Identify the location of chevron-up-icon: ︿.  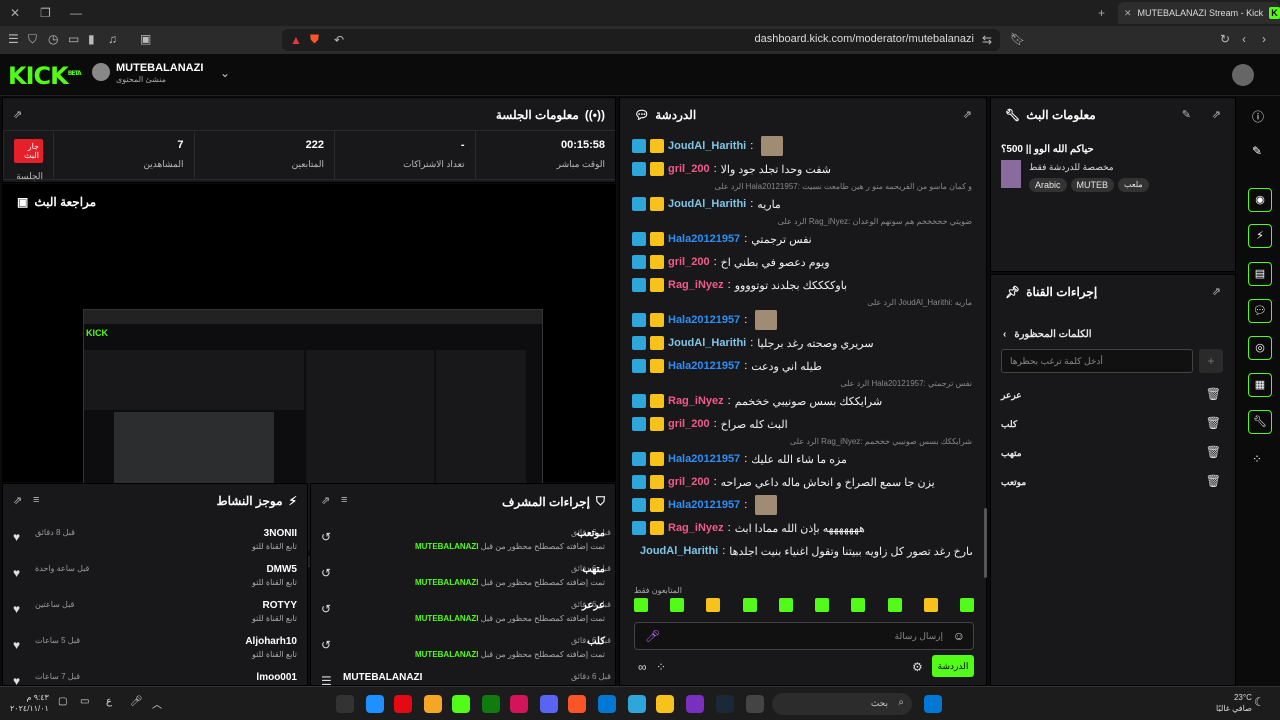
(157, 703).